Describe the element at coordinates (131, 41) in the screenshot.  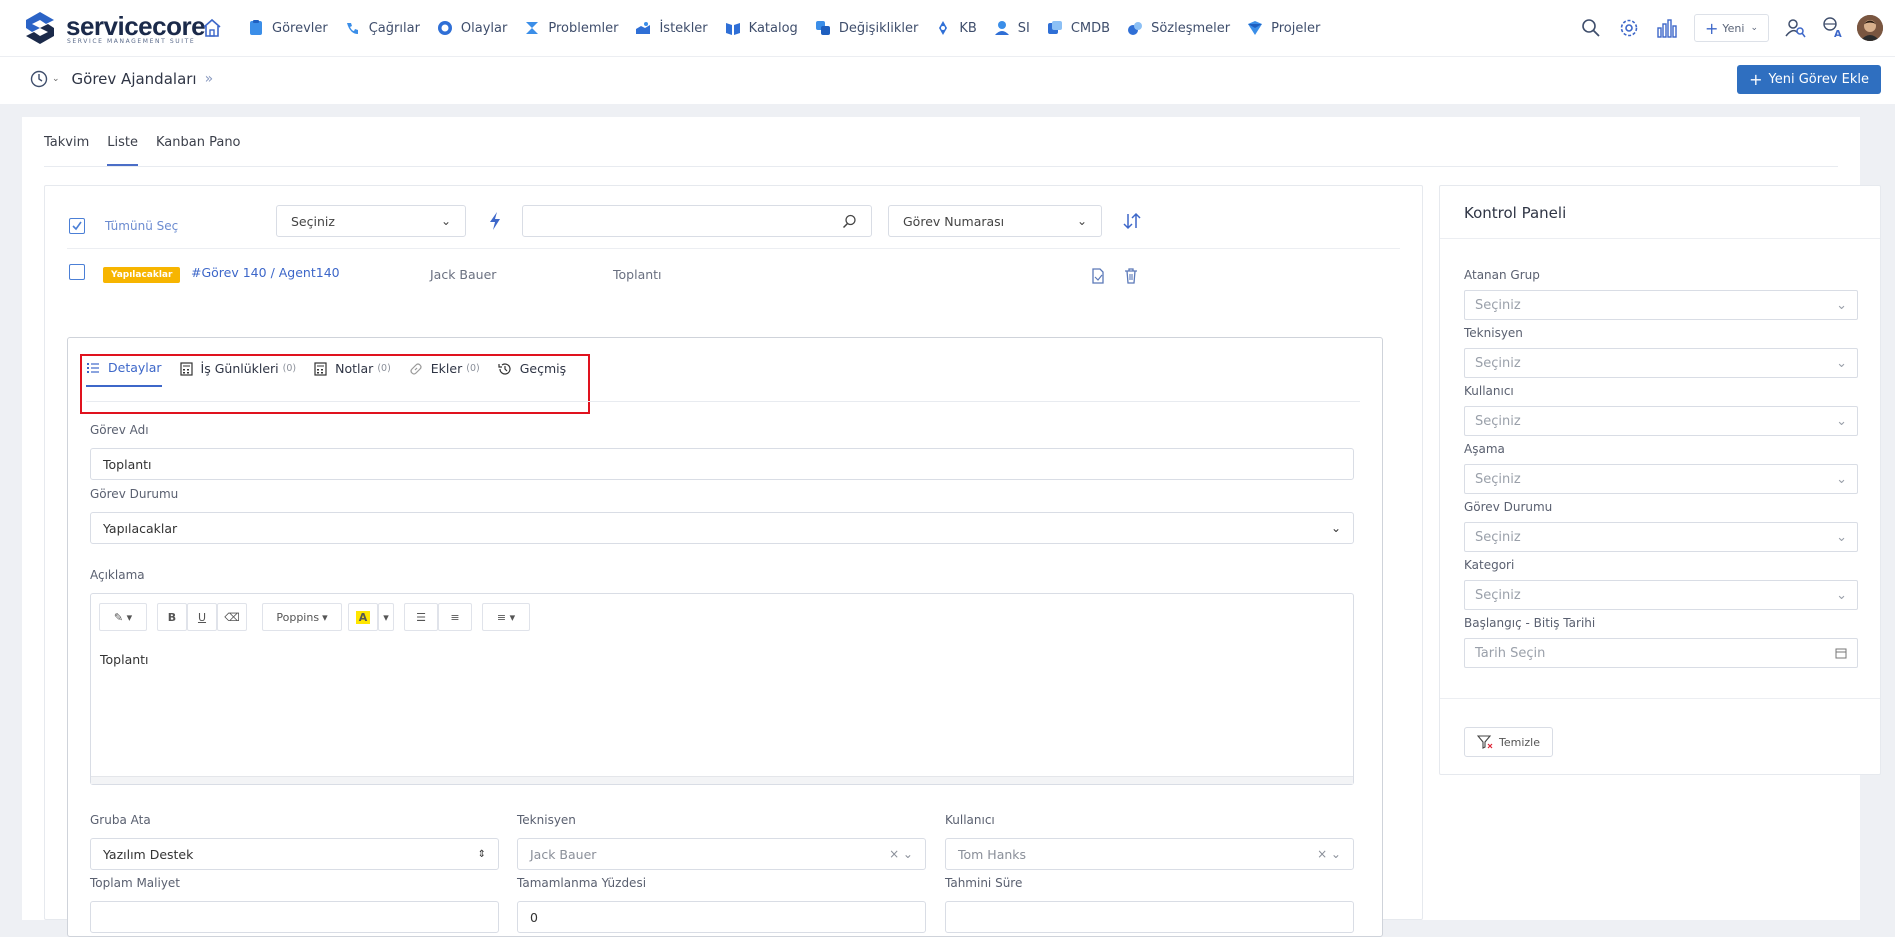
I see `brand-tagline: SERVICE MANAGEMENT SUITE` at that location.